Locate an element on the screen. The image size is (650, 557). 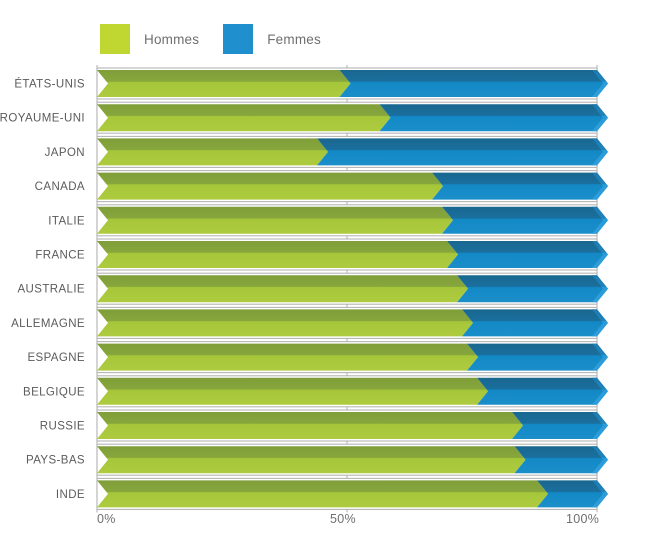
legend-swatch-femmes-icon is located at coordinates (238, 39).